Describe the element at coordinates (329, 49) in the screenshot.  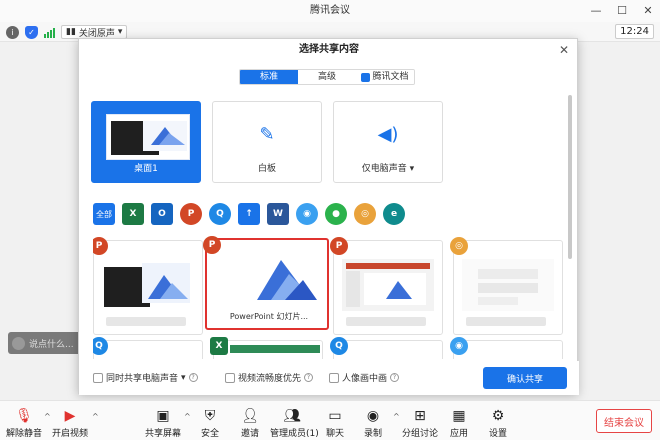
I see `dialog-title: 选择共享内容` at that location.